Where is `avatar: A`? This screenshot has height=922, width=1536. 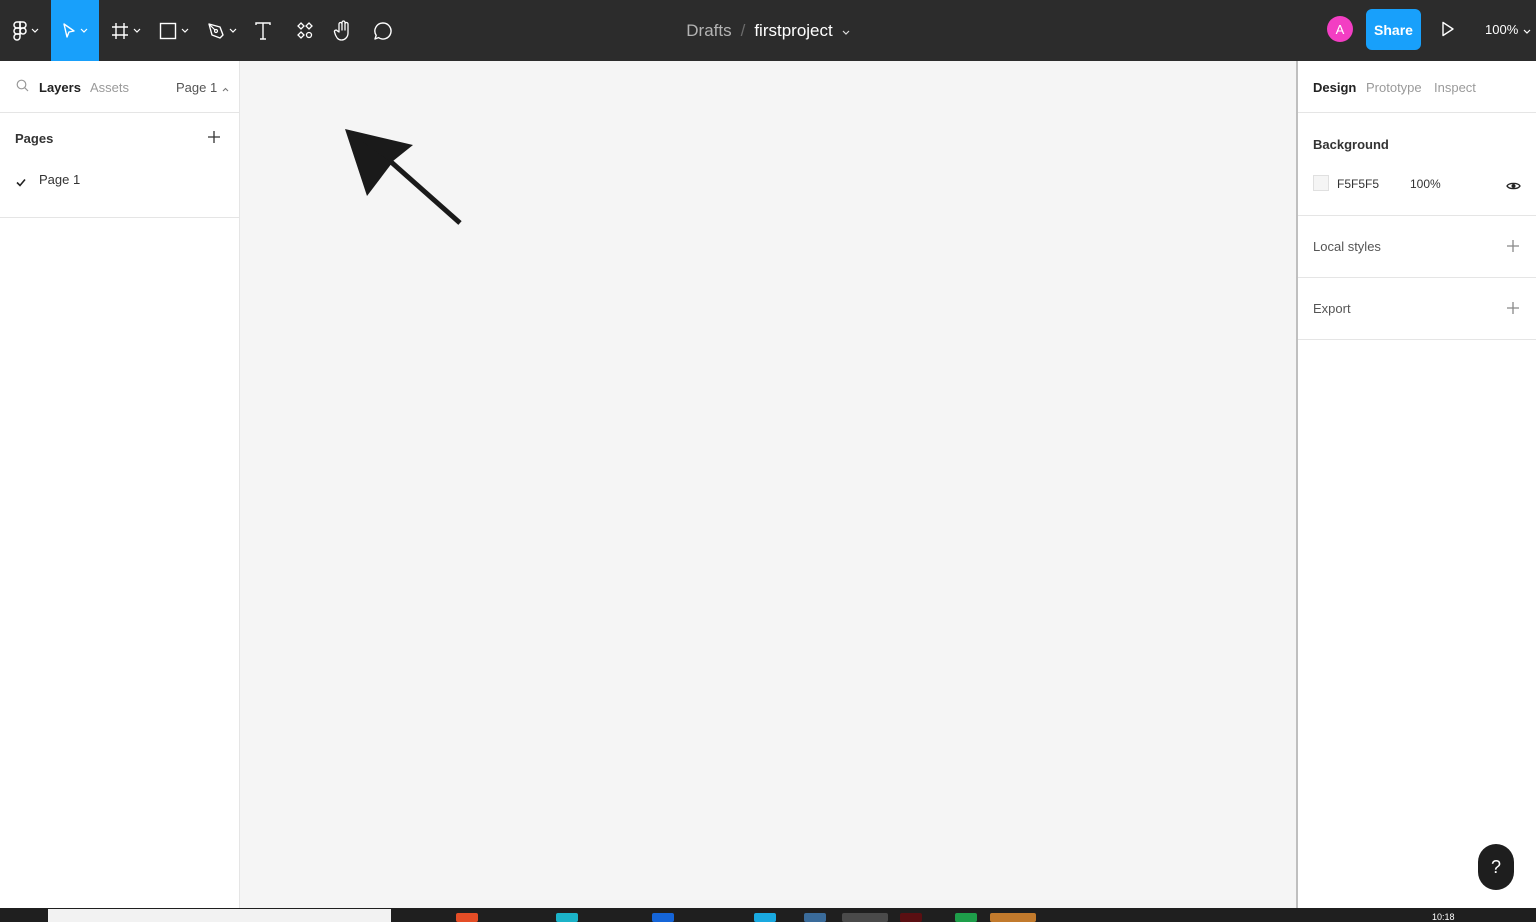 avatar: A is located at coordinates (1340, 29).